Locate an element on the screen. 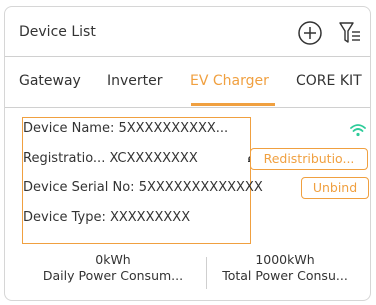 The image size is (376, 305). device-type: Device Type: XXXXXXXXX is located at coordinates (107, 217).